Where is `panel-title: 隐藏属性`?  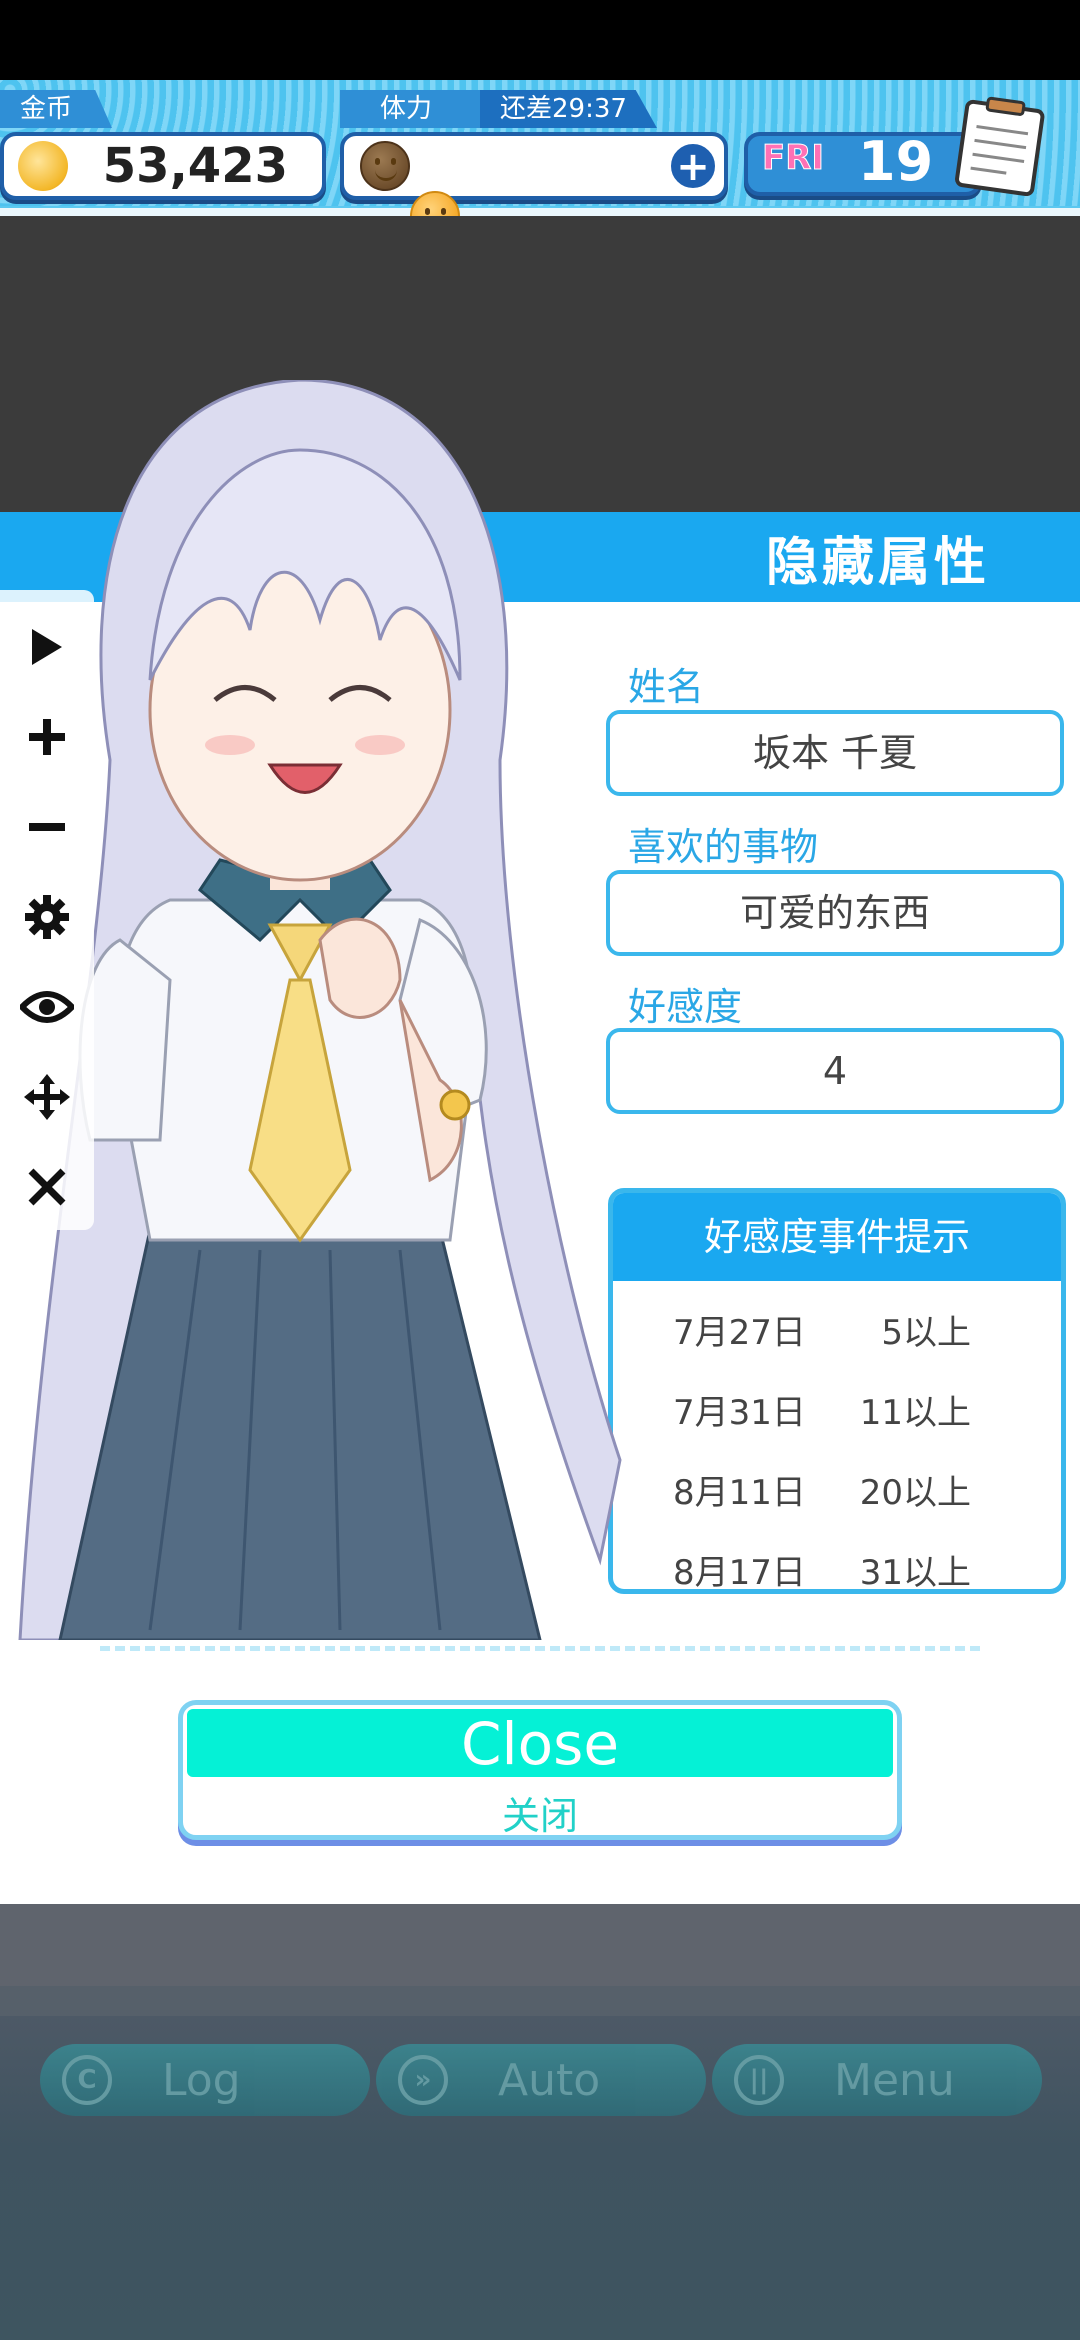 panel-title: 隐藏属性 is located at coordinates (877, 563).